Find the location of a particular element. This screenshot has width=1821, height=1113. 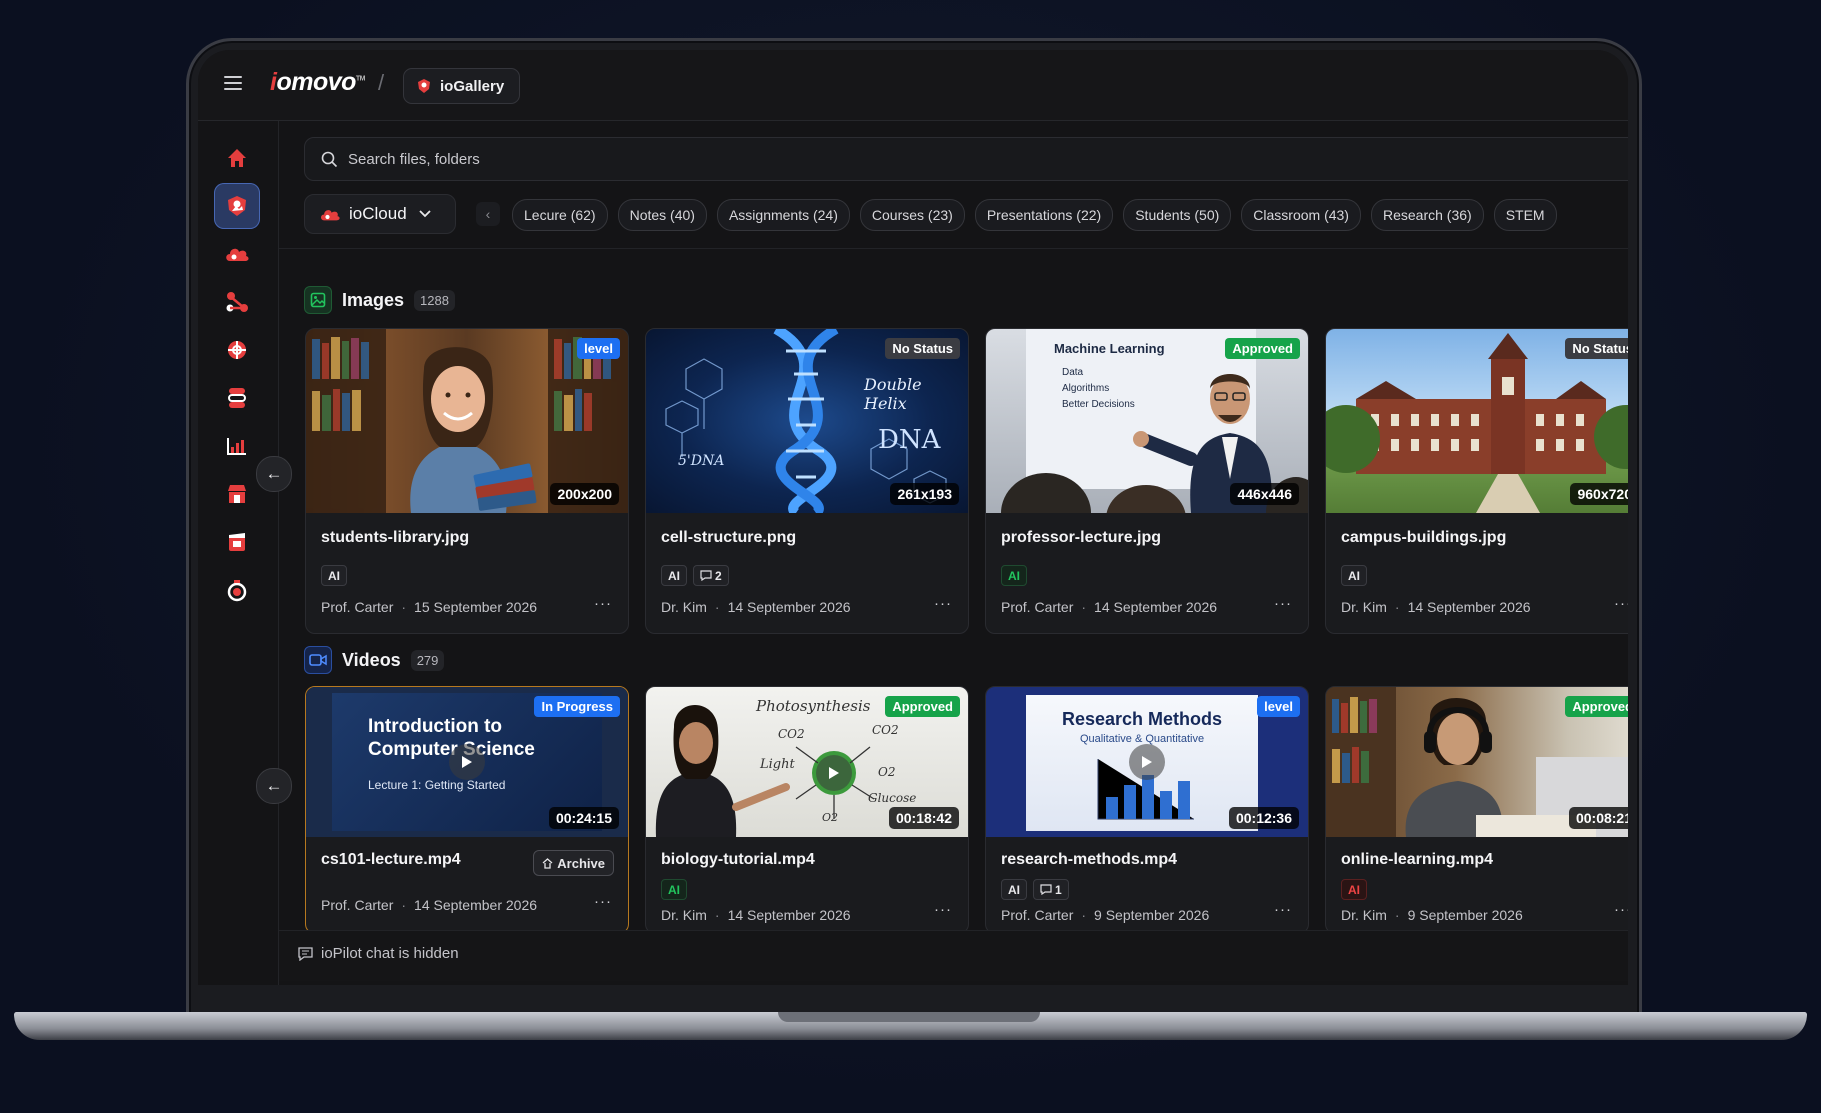

images-prev-arrow: ← is located at coordinates (274, 474).